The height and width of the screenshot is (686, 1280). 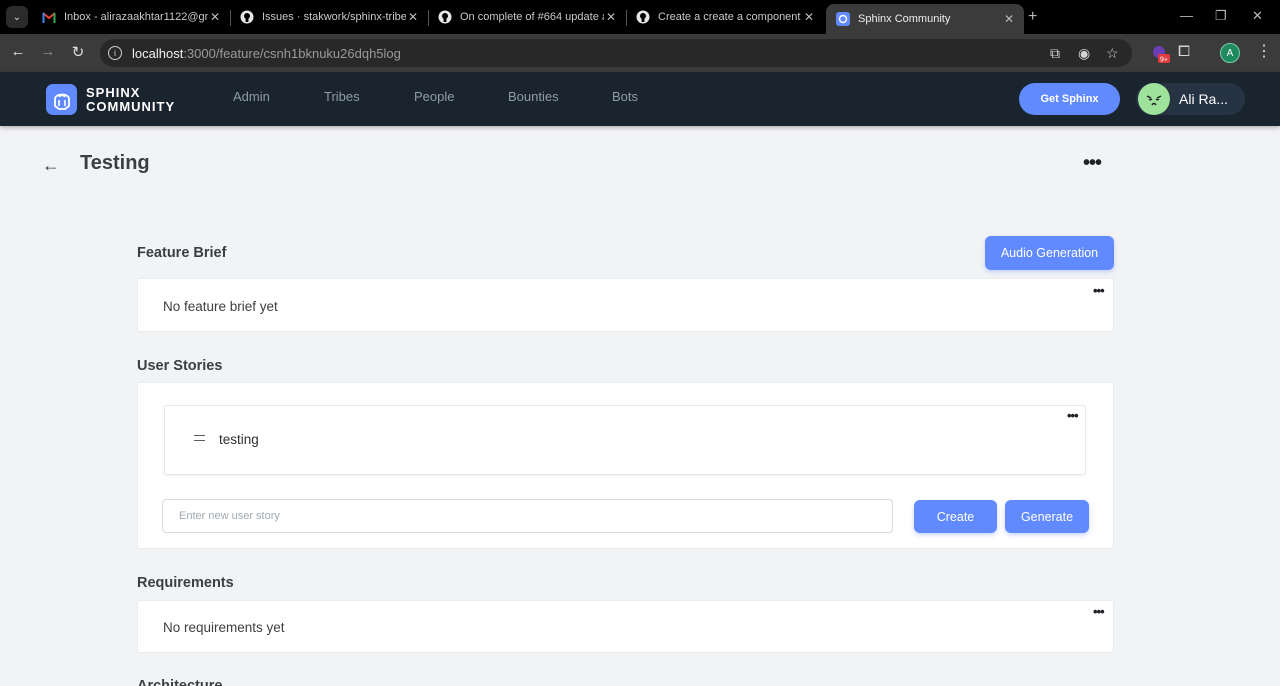 What do you see at coordinates (51, 165) in the screenshot?
I see `back-arrow-icon: ←` at bounding box center [51, 165].